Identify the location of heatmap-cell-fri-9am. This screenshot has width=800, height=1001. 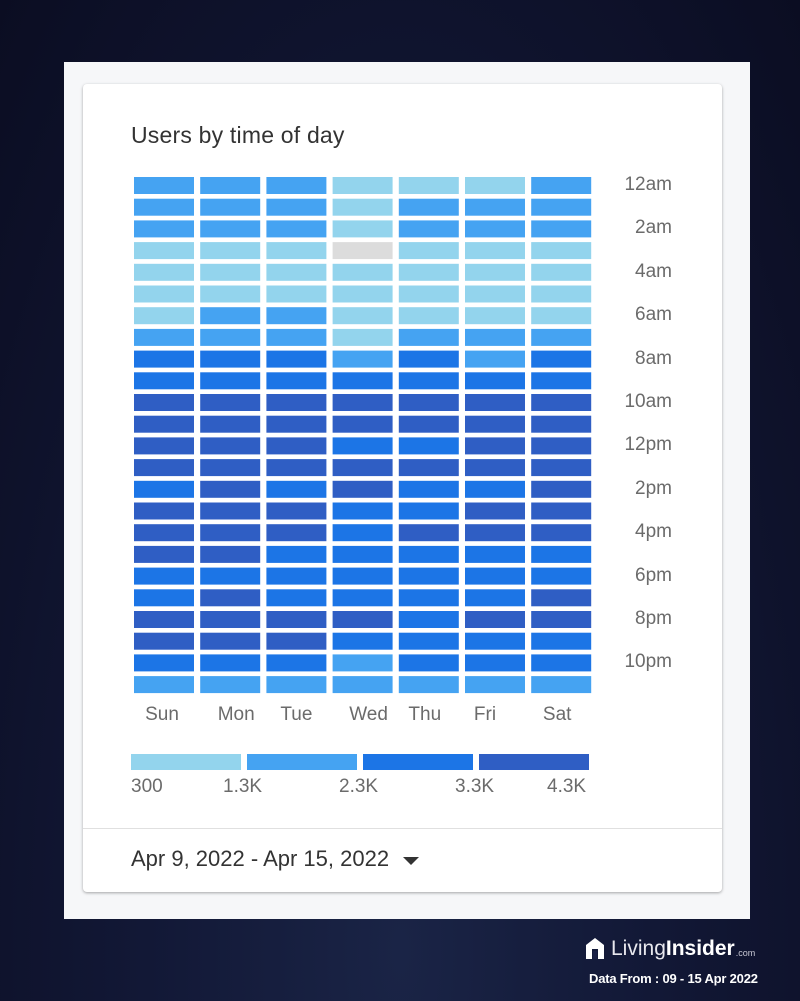
(495, 381).